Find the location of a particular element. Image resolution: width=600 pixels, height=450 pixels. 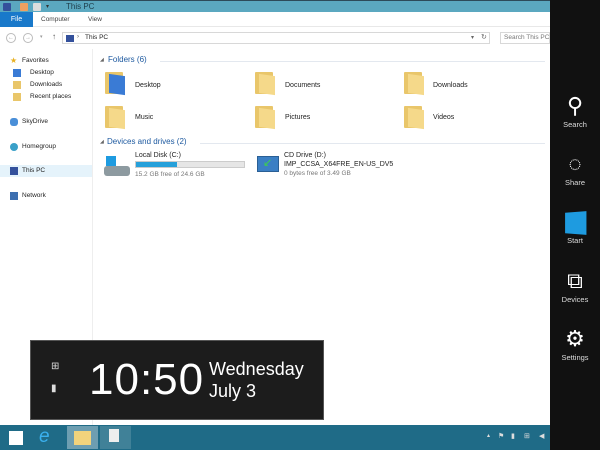

forward-button: → is located at coordinates (28, 38).